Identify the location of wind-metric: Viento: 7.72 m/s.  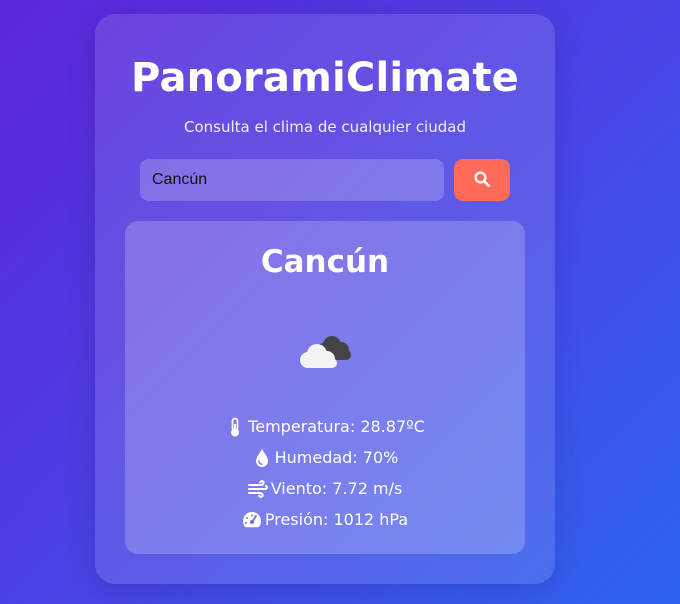
(325, 488).